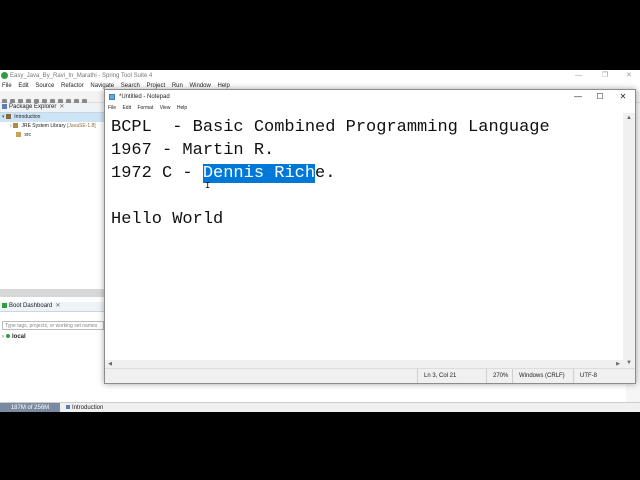 This screenshot has width=640, height=480. Describe the element at coordinates (52, 126) in the screenshot. I see `tree-item-jre-system-library: › JRE System Library [JavaSE-1.8]` at that location.